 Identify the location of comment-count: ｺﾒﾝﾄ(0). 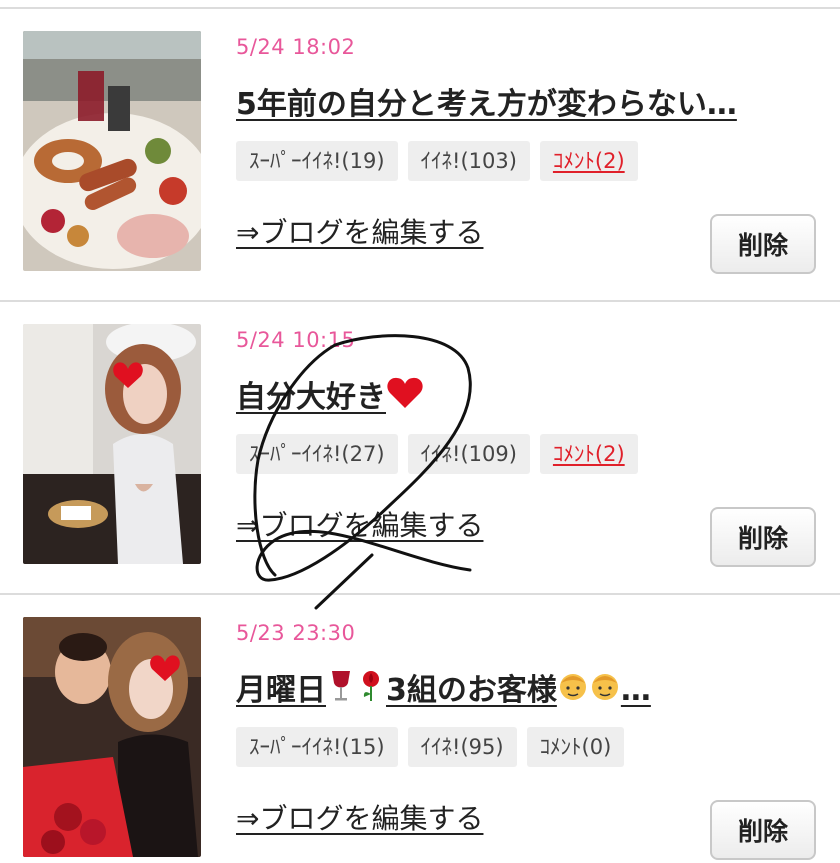
(575, 747).